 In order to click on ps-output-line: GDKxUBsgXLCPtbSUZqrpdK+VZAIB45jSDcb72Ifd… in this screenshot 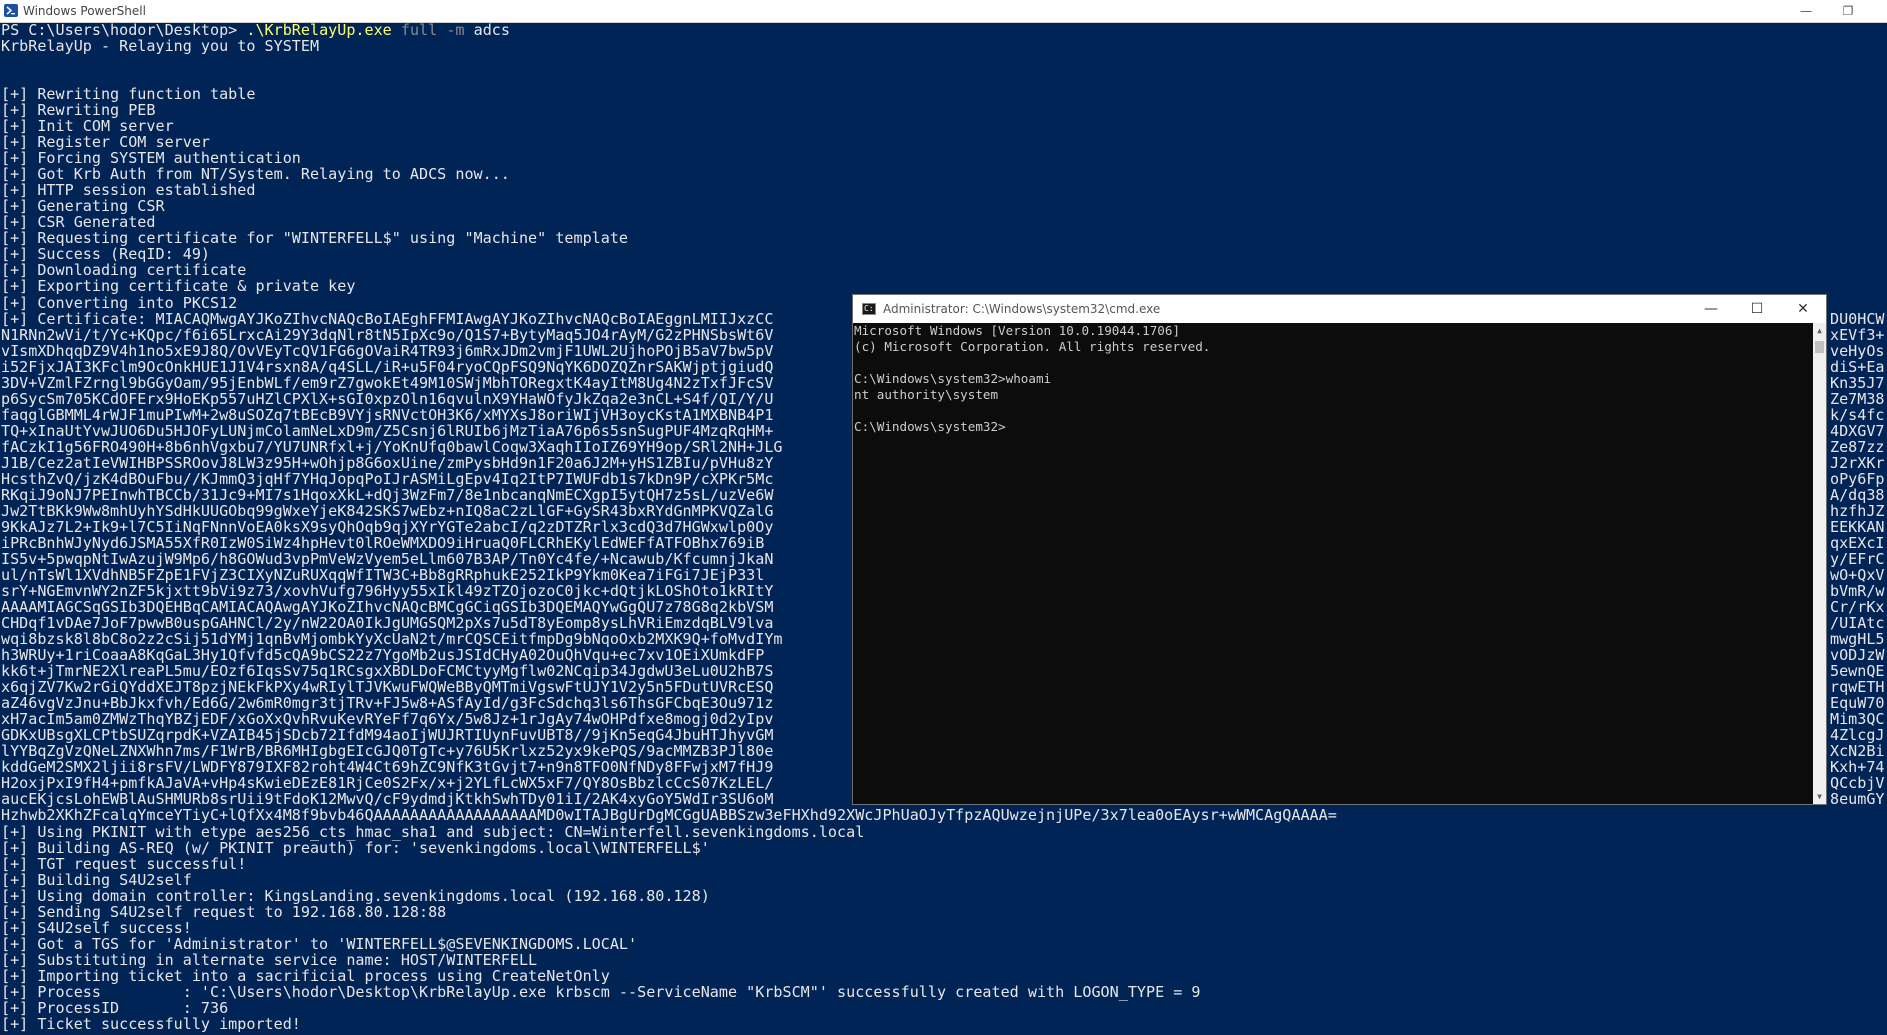, I will do `click(387, 735)`.